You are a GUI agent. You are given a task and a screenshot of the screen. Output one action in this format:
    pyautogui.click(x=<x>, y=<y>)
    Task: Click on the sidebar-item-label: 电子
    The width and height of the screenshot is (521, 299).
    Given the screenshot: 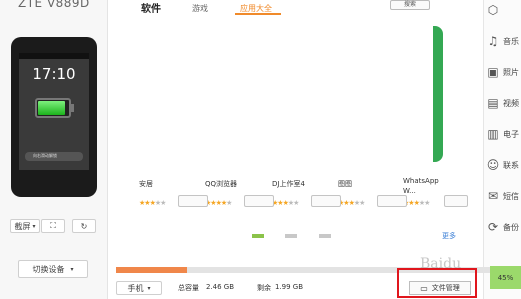 What is the action you would take?
    pyautogui.click(x=511, y=134)
    